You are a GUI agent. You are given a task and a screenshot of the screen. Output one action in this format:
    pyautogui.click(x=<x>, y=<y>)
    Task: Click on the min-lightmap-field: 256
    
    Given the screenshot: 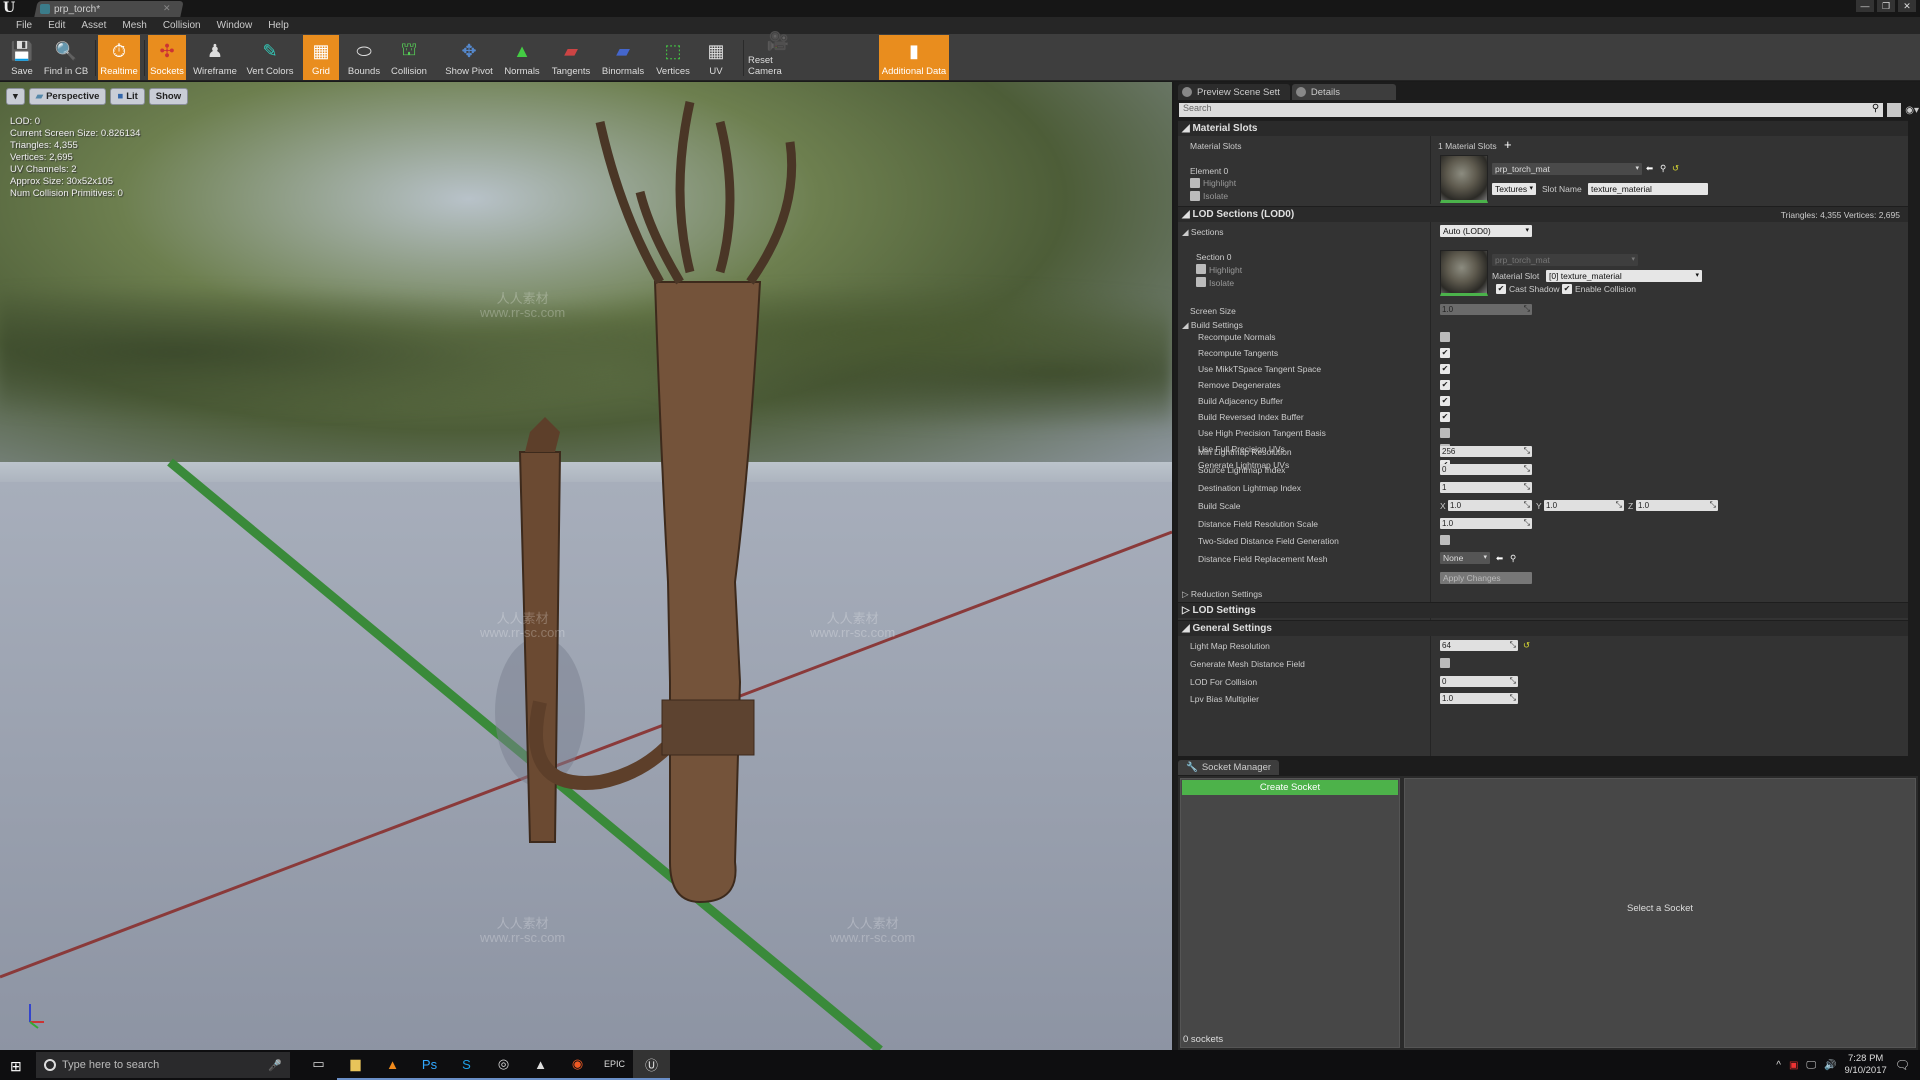 What is the action you would take?
    pyautogui.click(x=1486, y=451)
    